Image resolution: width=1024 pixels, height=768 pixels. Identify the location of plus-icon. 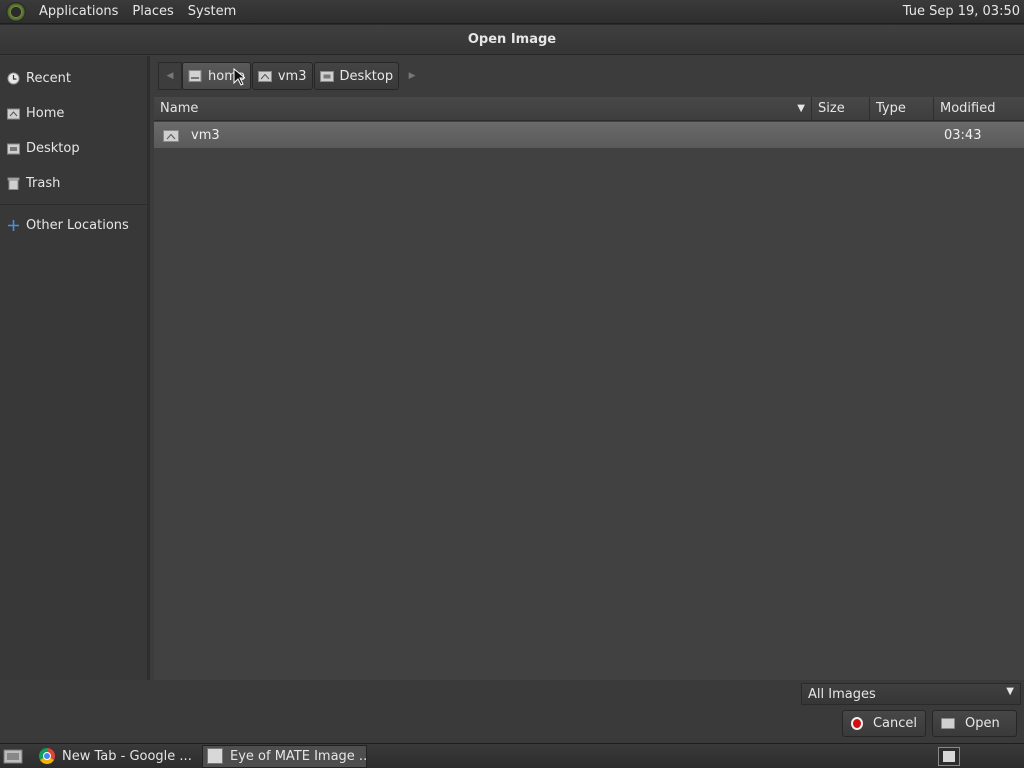
(13, 225).